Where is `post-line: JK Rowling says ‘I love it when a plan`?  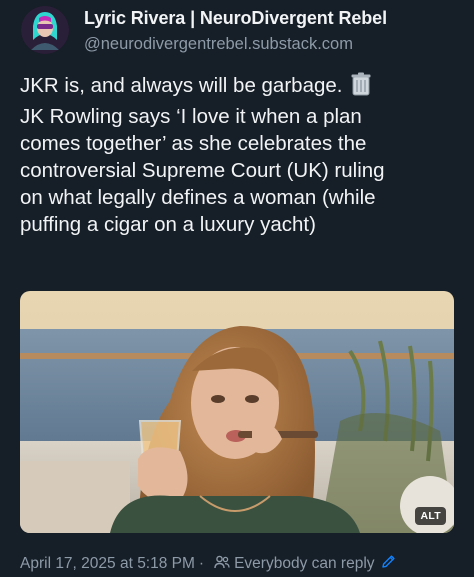 post-line: JK Rowling says ‘I love it when a plan is located at coordinates (191, 116).